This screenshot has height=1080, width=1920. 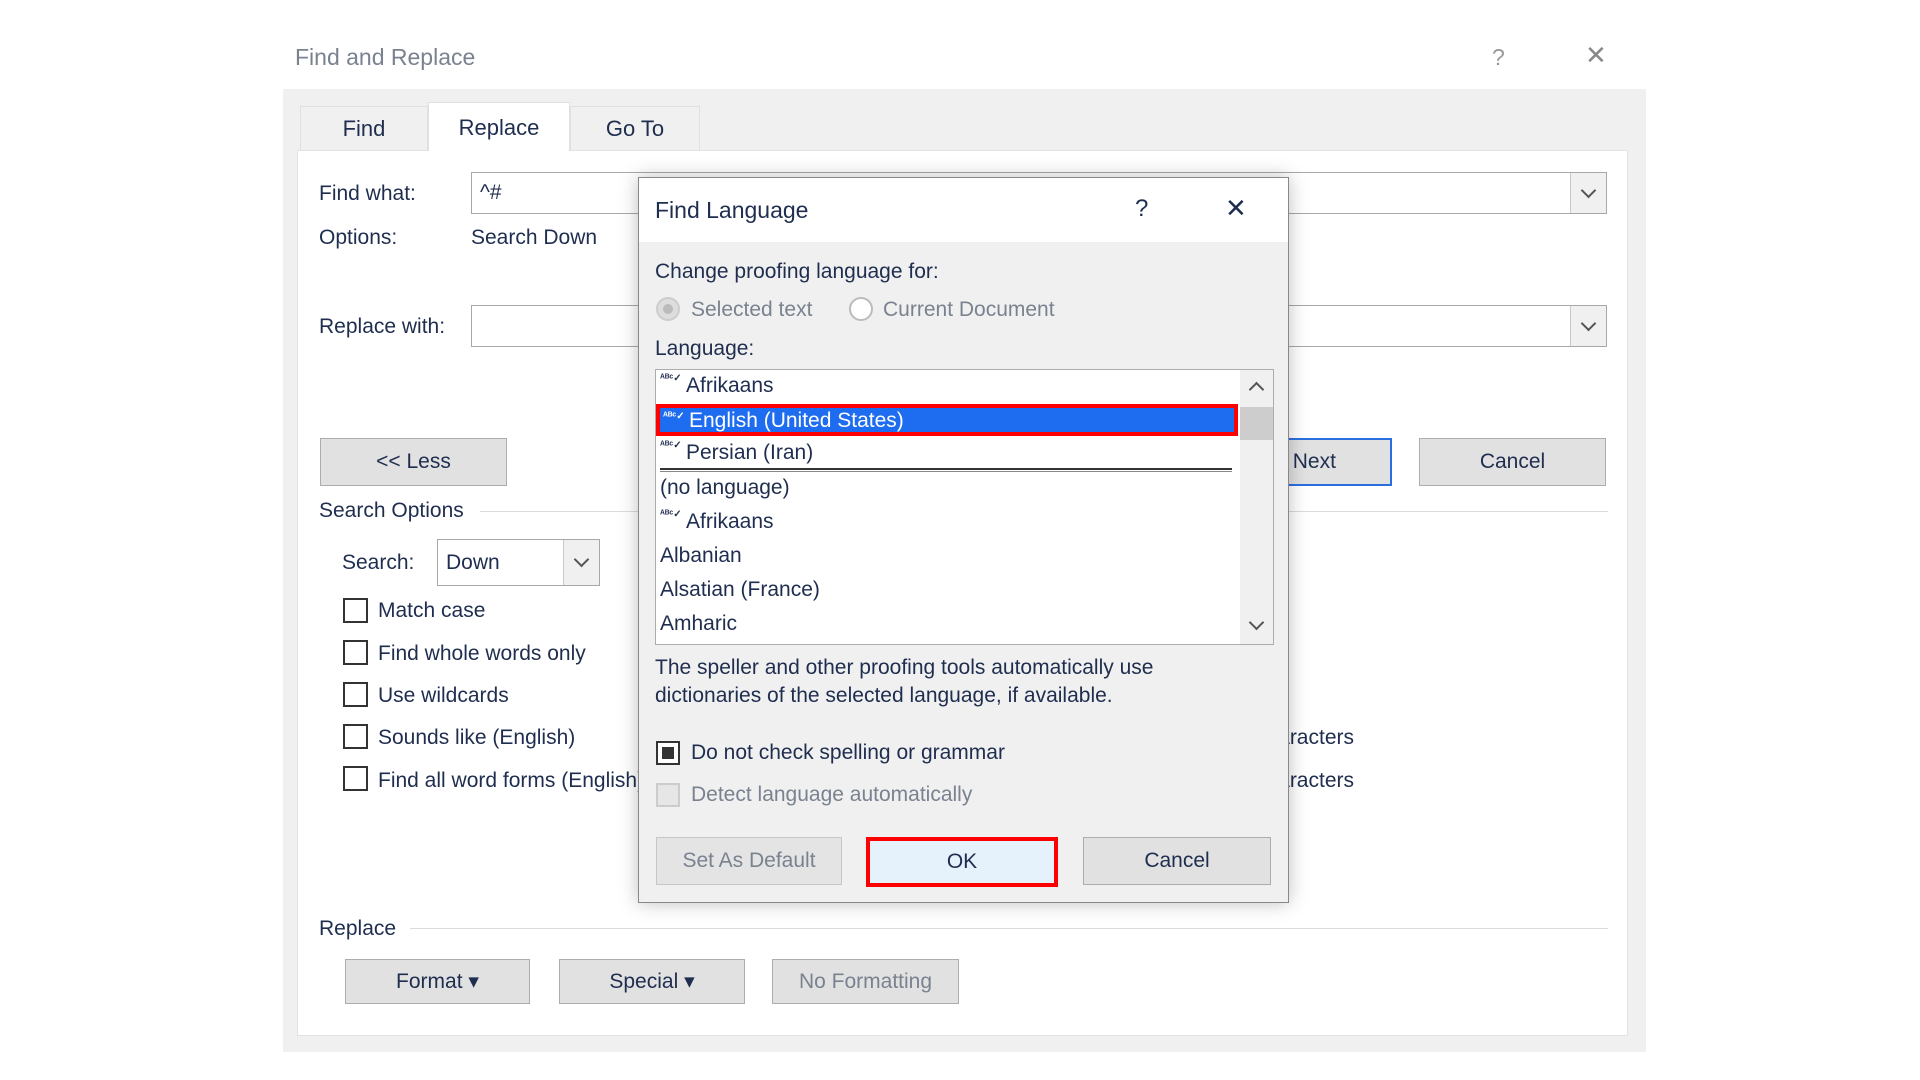 I want to click on scroll-up-icon, so click(x=1256, y=389).